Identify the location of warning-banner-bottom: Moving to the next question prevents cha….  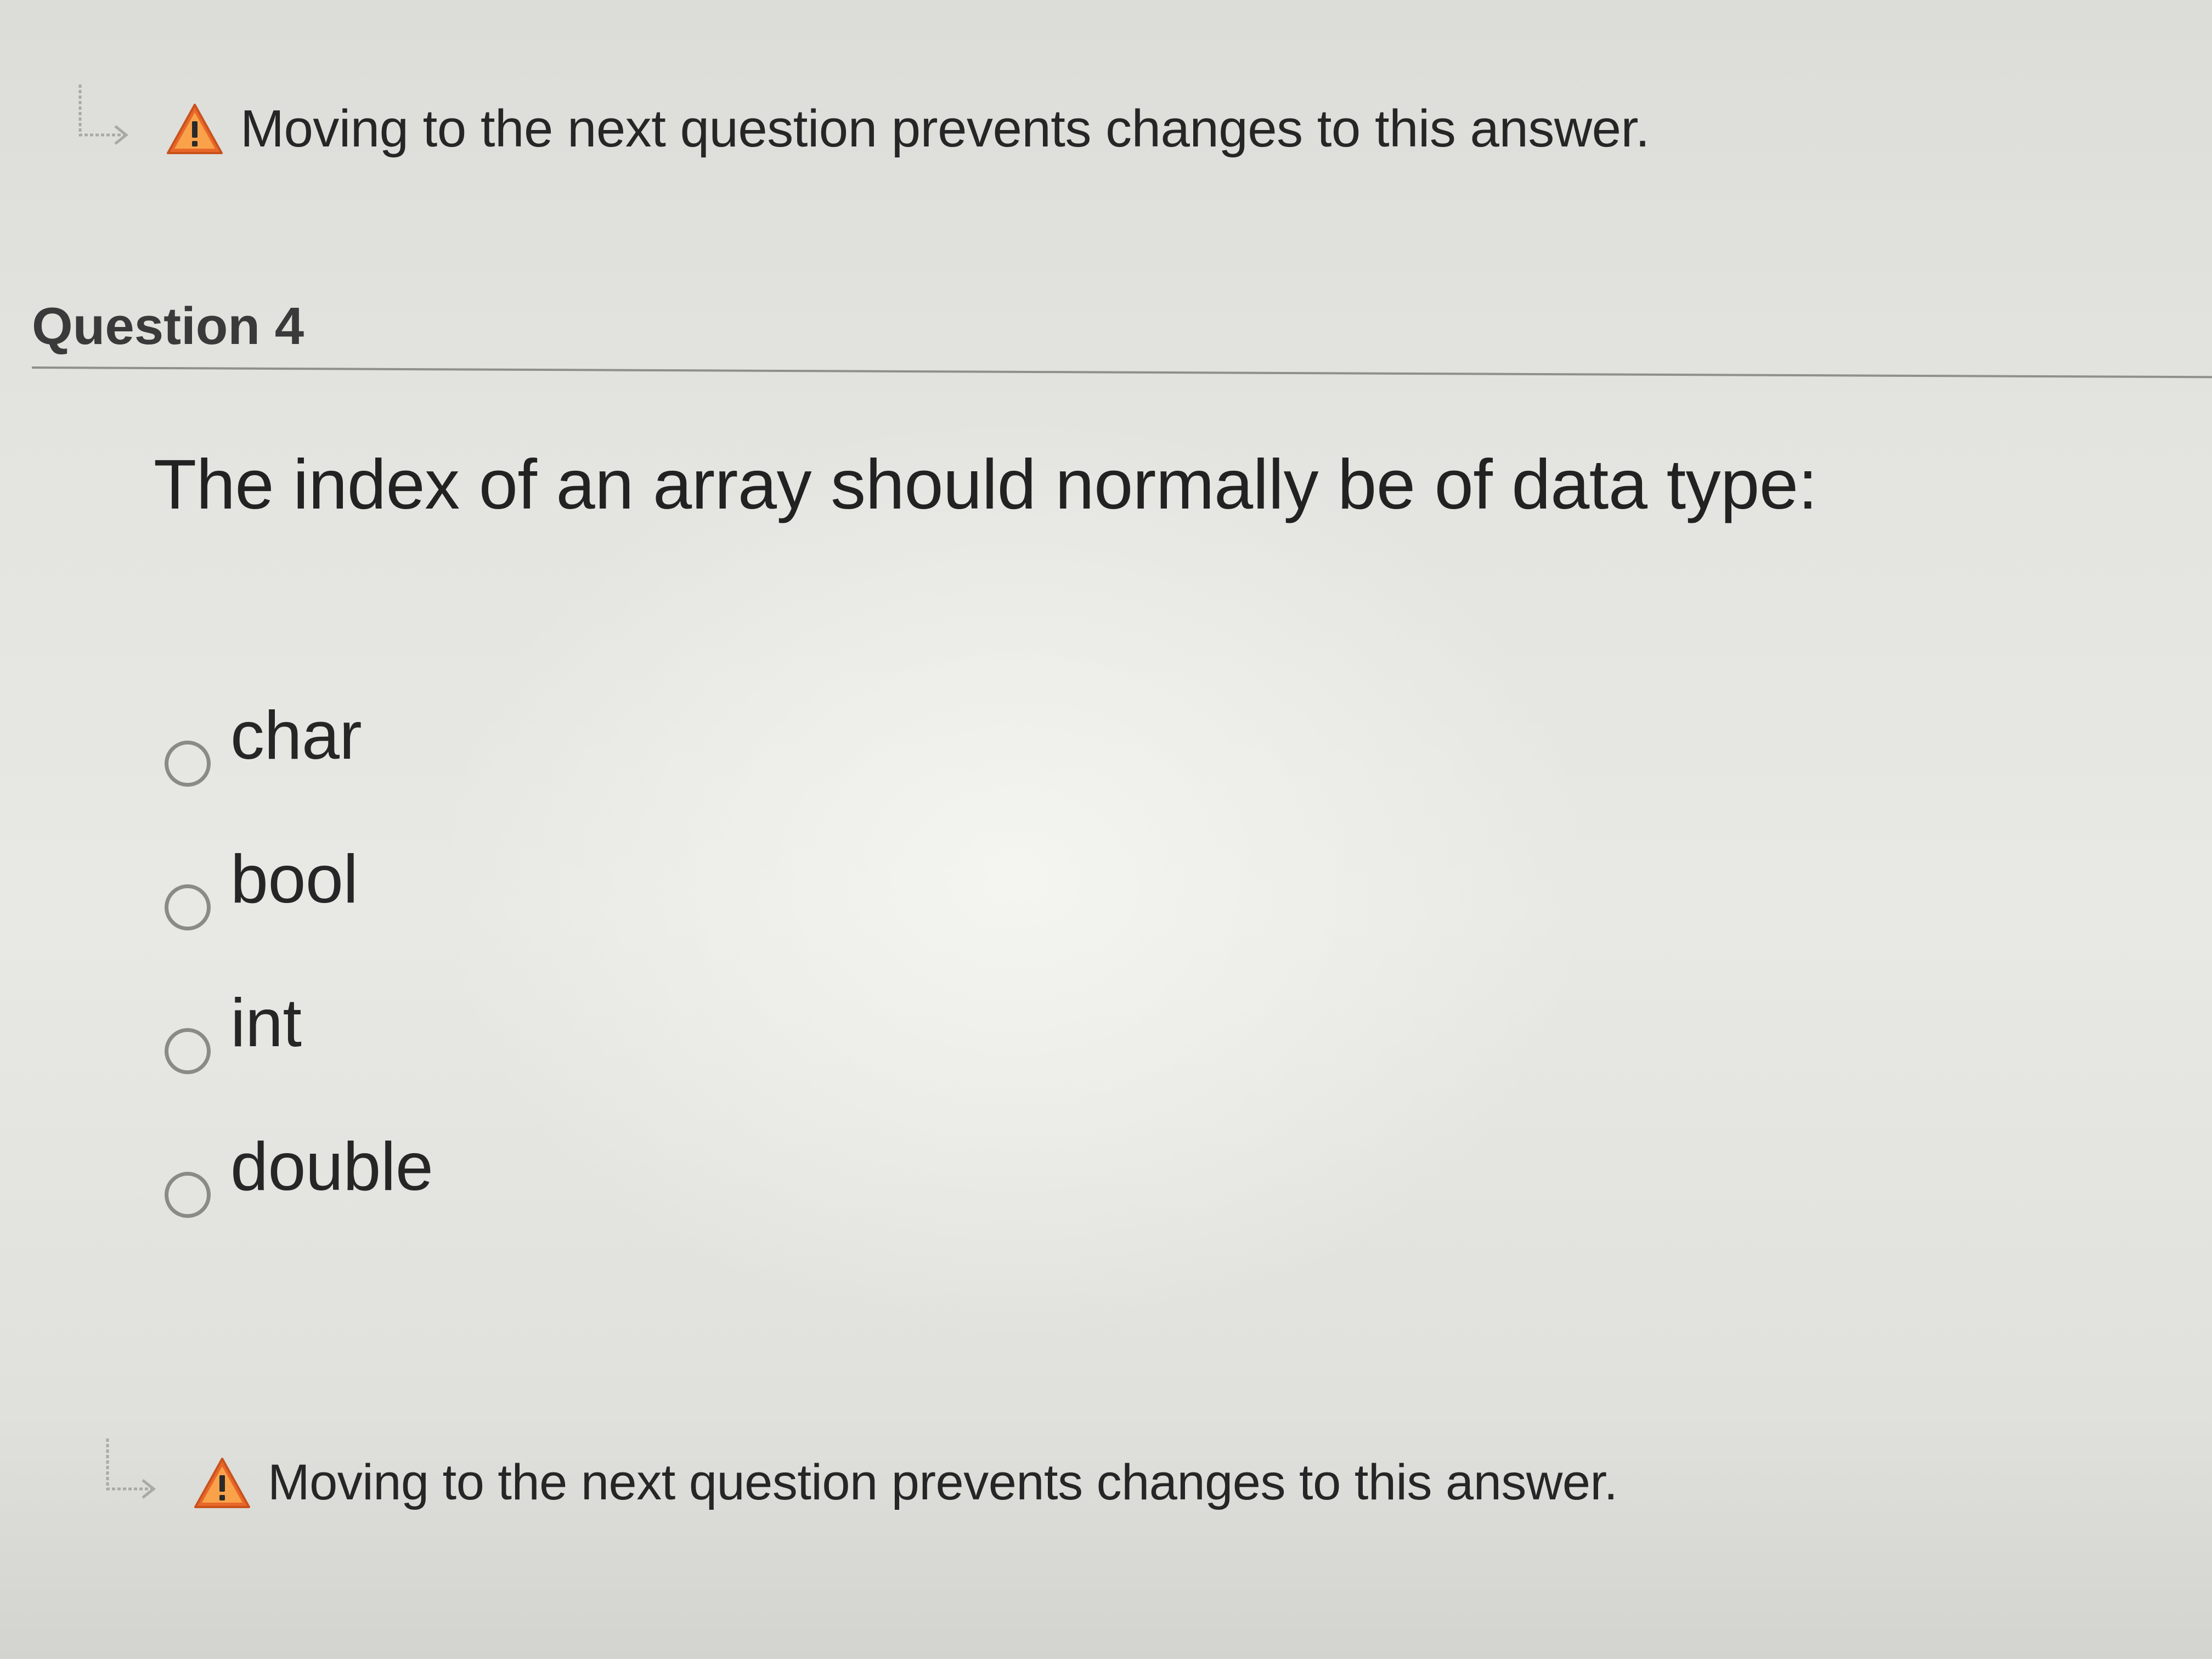
(859, 1475).